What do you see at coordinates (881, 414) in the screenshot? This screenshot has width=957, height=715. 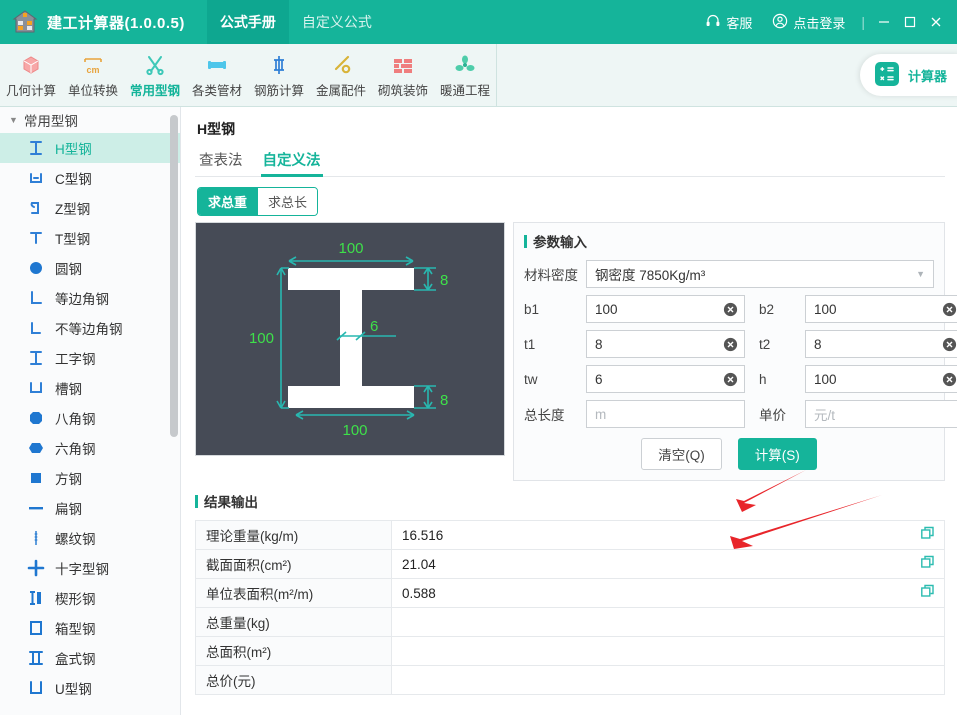 I see `unit-price-input: 元/t` at bounding box center [881, 414].